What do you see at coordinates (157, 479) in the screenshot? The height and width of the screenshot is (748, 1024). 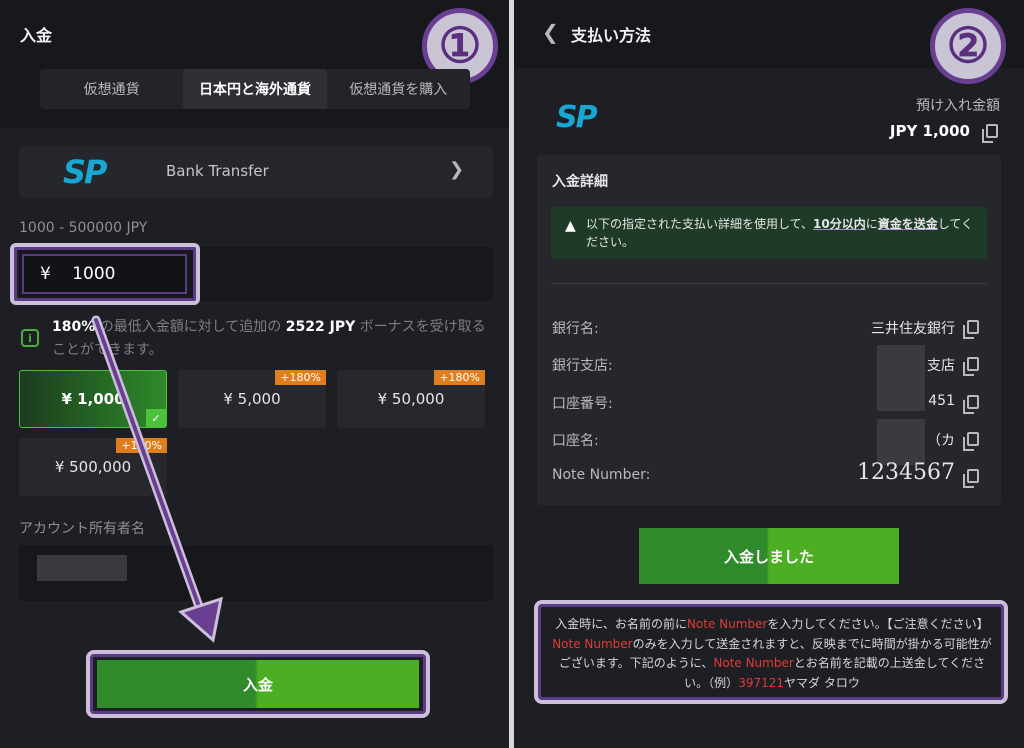 I see `annotation-arrow` at bounding box center [157, 479].